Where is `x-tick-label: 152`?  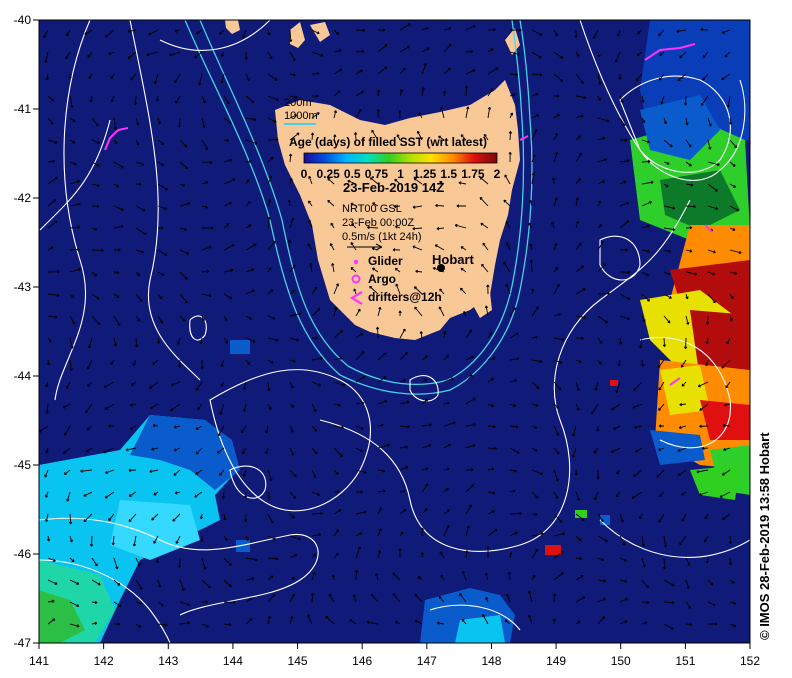
x-tick-label: 152 is located at coordinates (750, 661).